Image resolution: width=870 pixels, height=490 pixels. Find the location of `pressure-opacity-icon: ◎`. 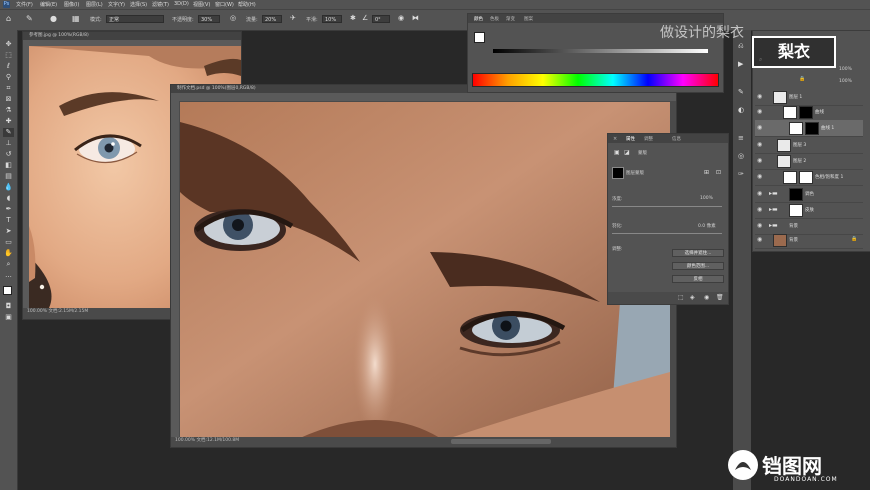

pressure-opacity-icon: ◎ is located at coordinates (233, 18).